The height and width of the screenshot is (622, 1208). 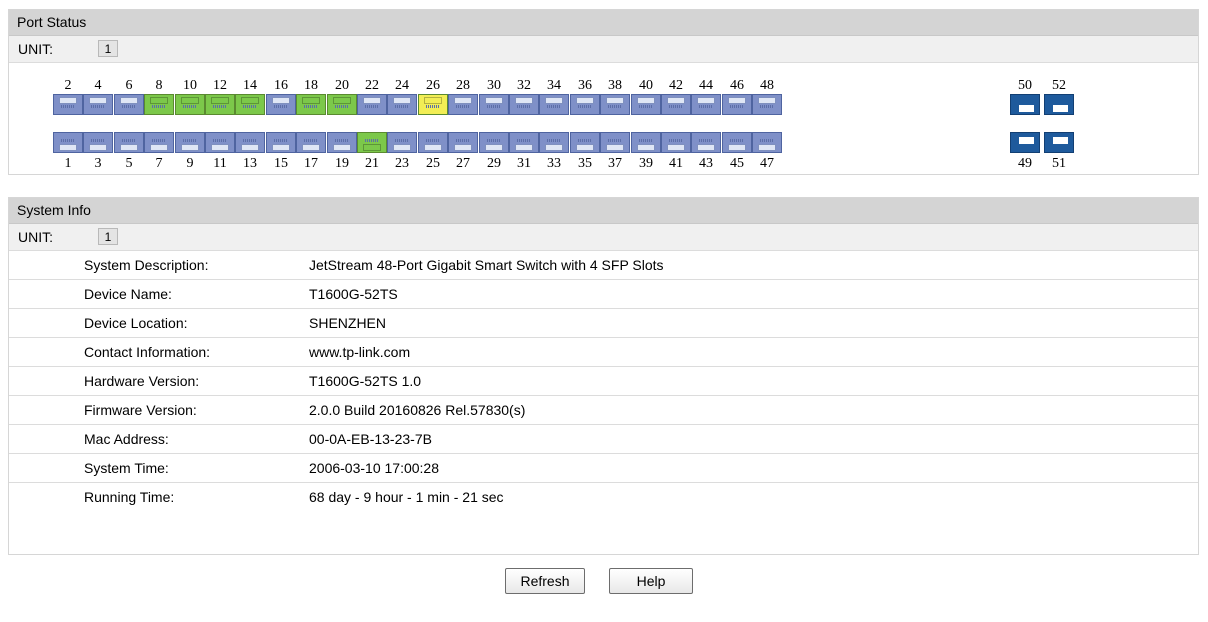 What do you see at coordinates (433, 104) in the screenshot?
I see `port-26-icon` at bounding box center [433, 104].